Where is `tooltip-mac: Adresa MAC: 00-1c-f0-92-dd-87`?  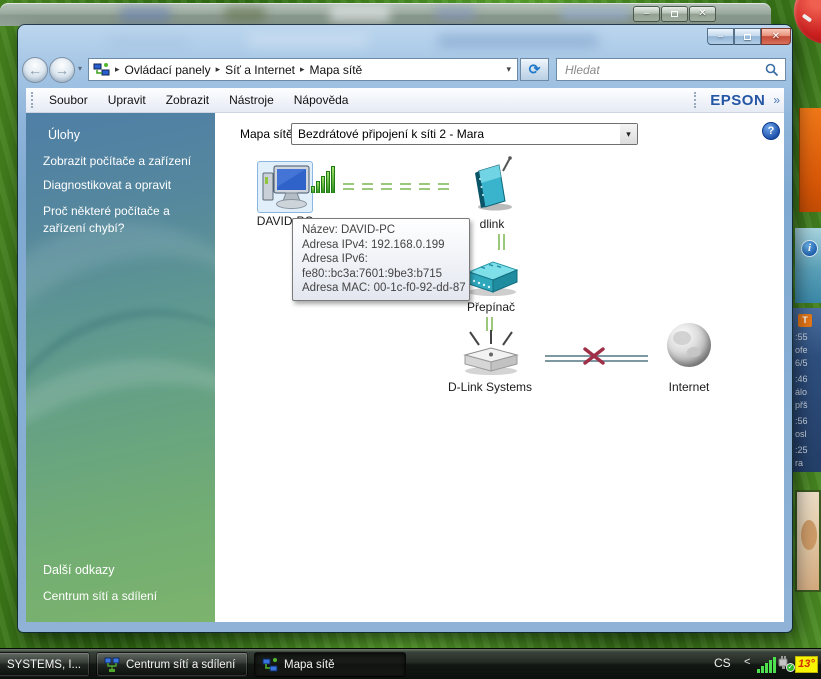 tooltip-mac: Adresa MAC: 00-1c-f0-92-dd-87 is located at coordinates (384, 288).